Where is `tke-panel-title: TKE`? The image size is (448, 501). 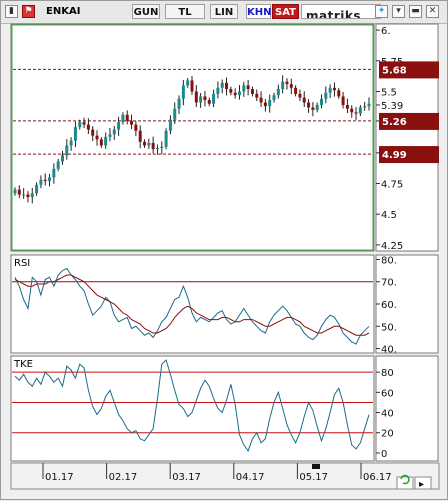
tke-panel-title: TKE is located at coordinates (23, 364).